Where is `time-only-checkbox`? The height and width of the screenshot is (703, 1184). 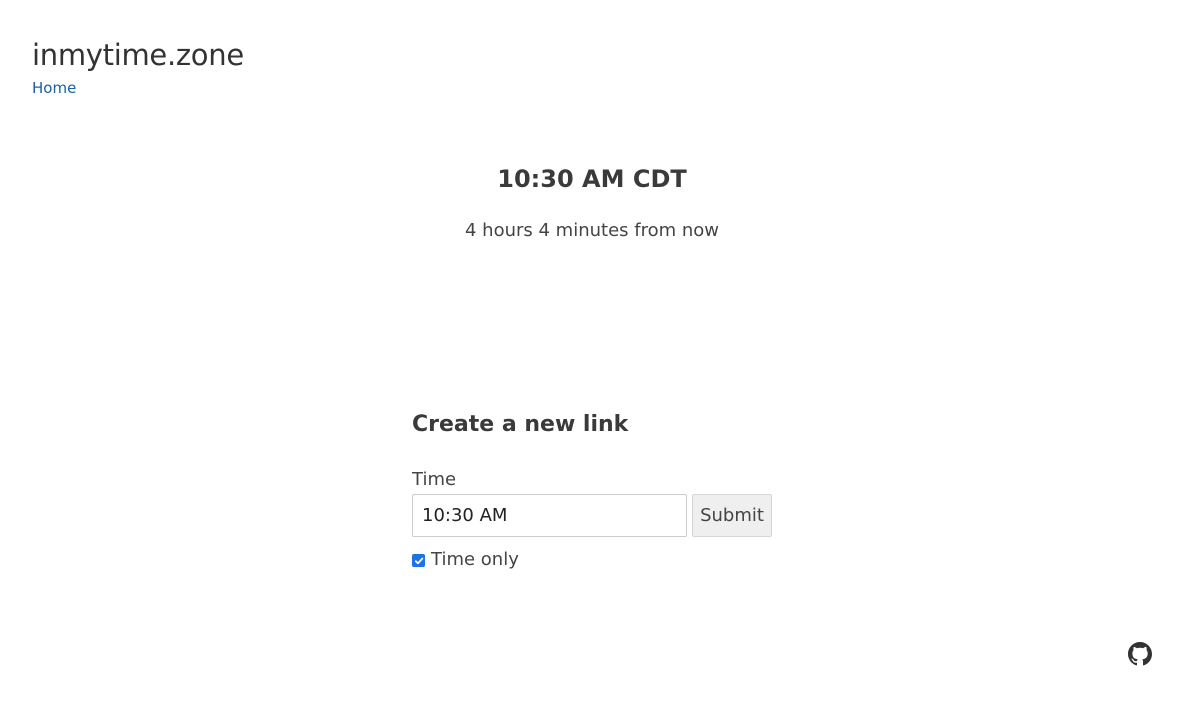
time-only-checkbox is located at coordinates (418, 560).